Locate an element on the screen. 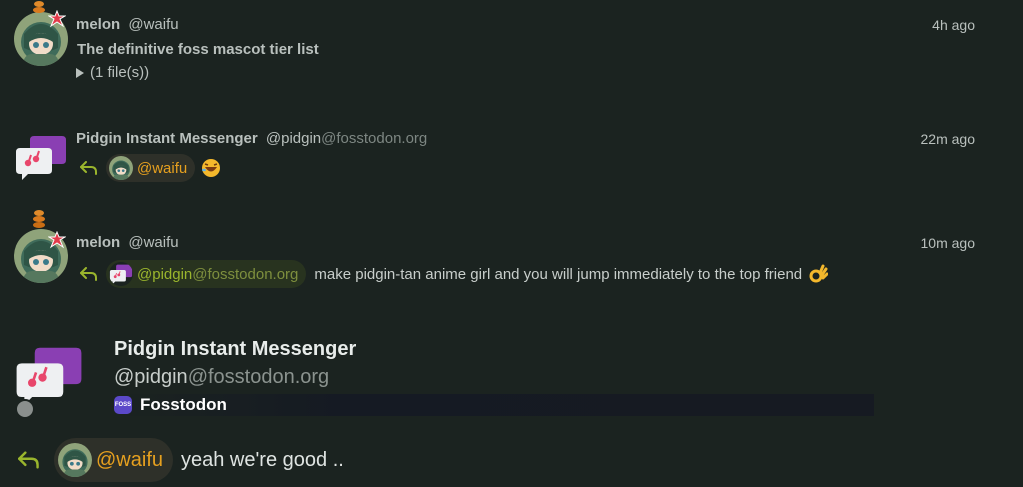  post-time: 10m ago is located at coordinates (948, 243).